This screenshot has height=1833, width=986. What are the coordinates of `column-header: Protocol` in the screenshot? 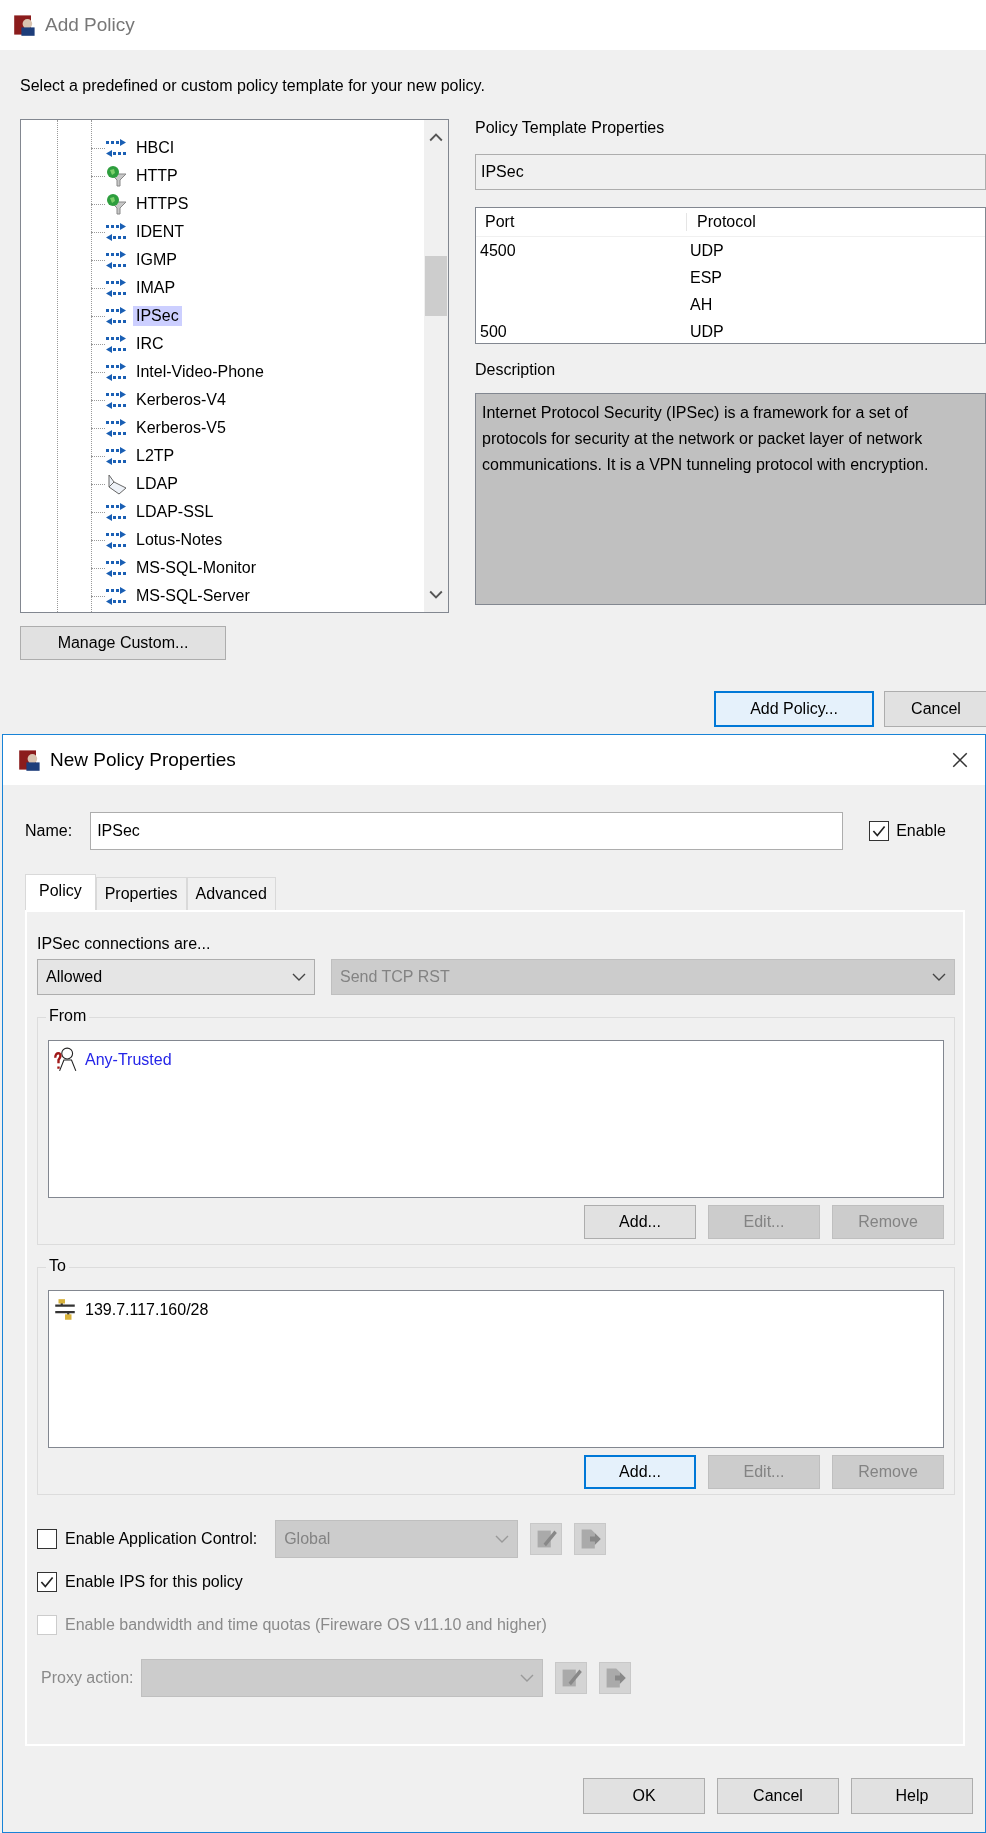 It's located at (726, 222).